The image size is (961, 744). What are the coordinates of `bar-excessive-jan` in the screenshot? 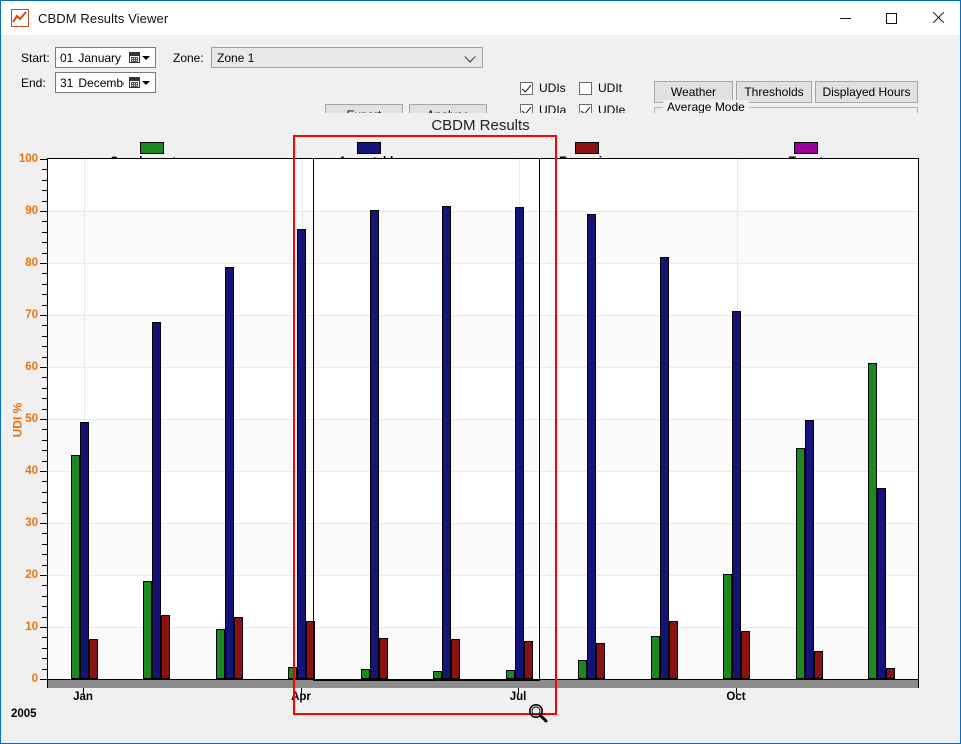 It's located at (93, 659).